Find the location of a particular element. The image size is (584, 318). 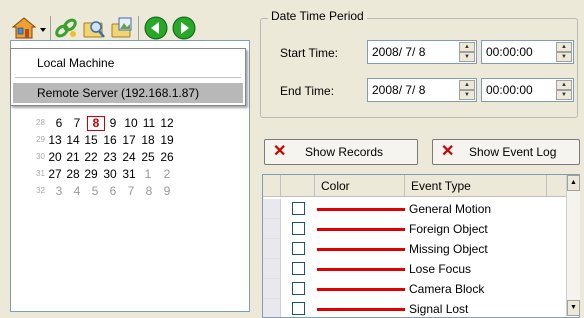

calendar-day-next-month: 4 is located at coordinates (77, 191).